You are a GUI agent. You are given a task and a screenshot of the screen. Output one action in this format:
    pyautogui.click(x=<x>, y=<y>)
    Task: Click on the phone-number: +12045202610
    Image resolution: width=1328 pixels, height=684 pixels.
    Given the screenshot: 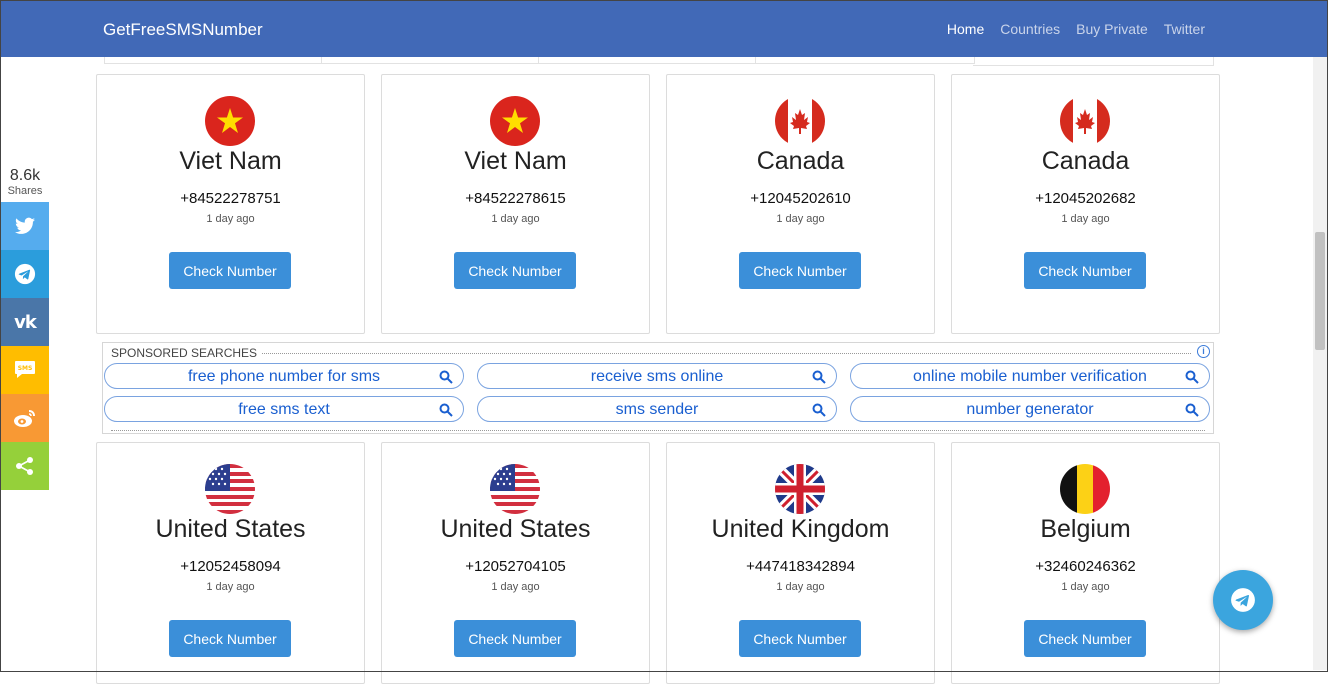 What is the action you would take?
    pyautogui.click(x=800, y=198)
    